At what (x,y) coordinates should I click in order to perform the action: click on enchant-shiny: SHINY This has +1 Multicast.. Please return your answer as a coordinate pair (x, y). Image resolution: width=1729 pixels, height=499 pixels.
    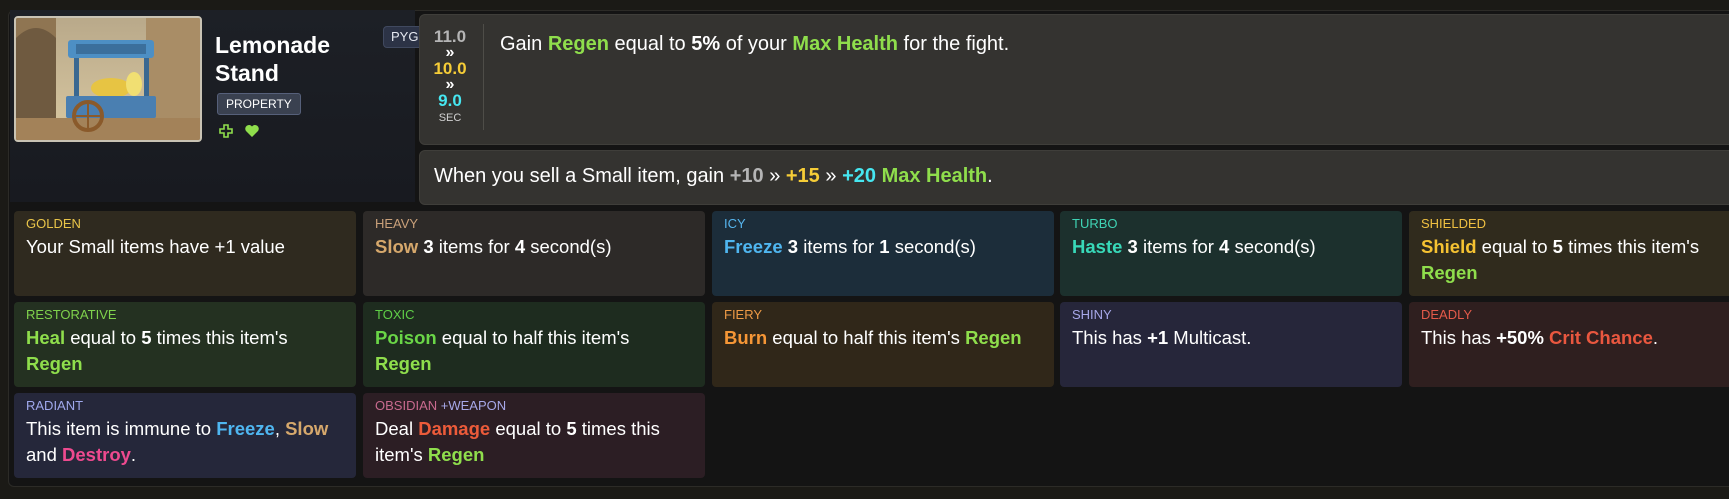
    Looking at the image, I should click on (1231, 344).